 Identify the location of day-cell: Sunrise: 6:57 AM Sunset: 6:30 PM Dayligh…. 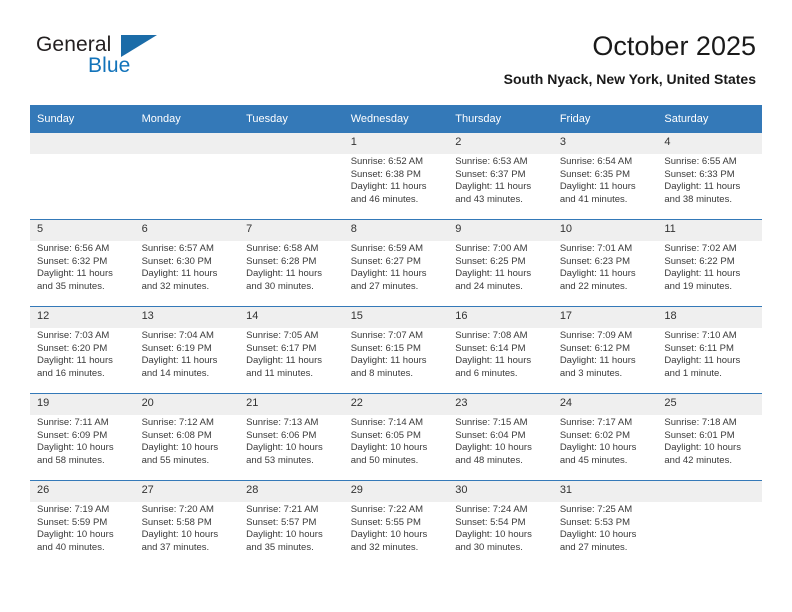
(187, 274).